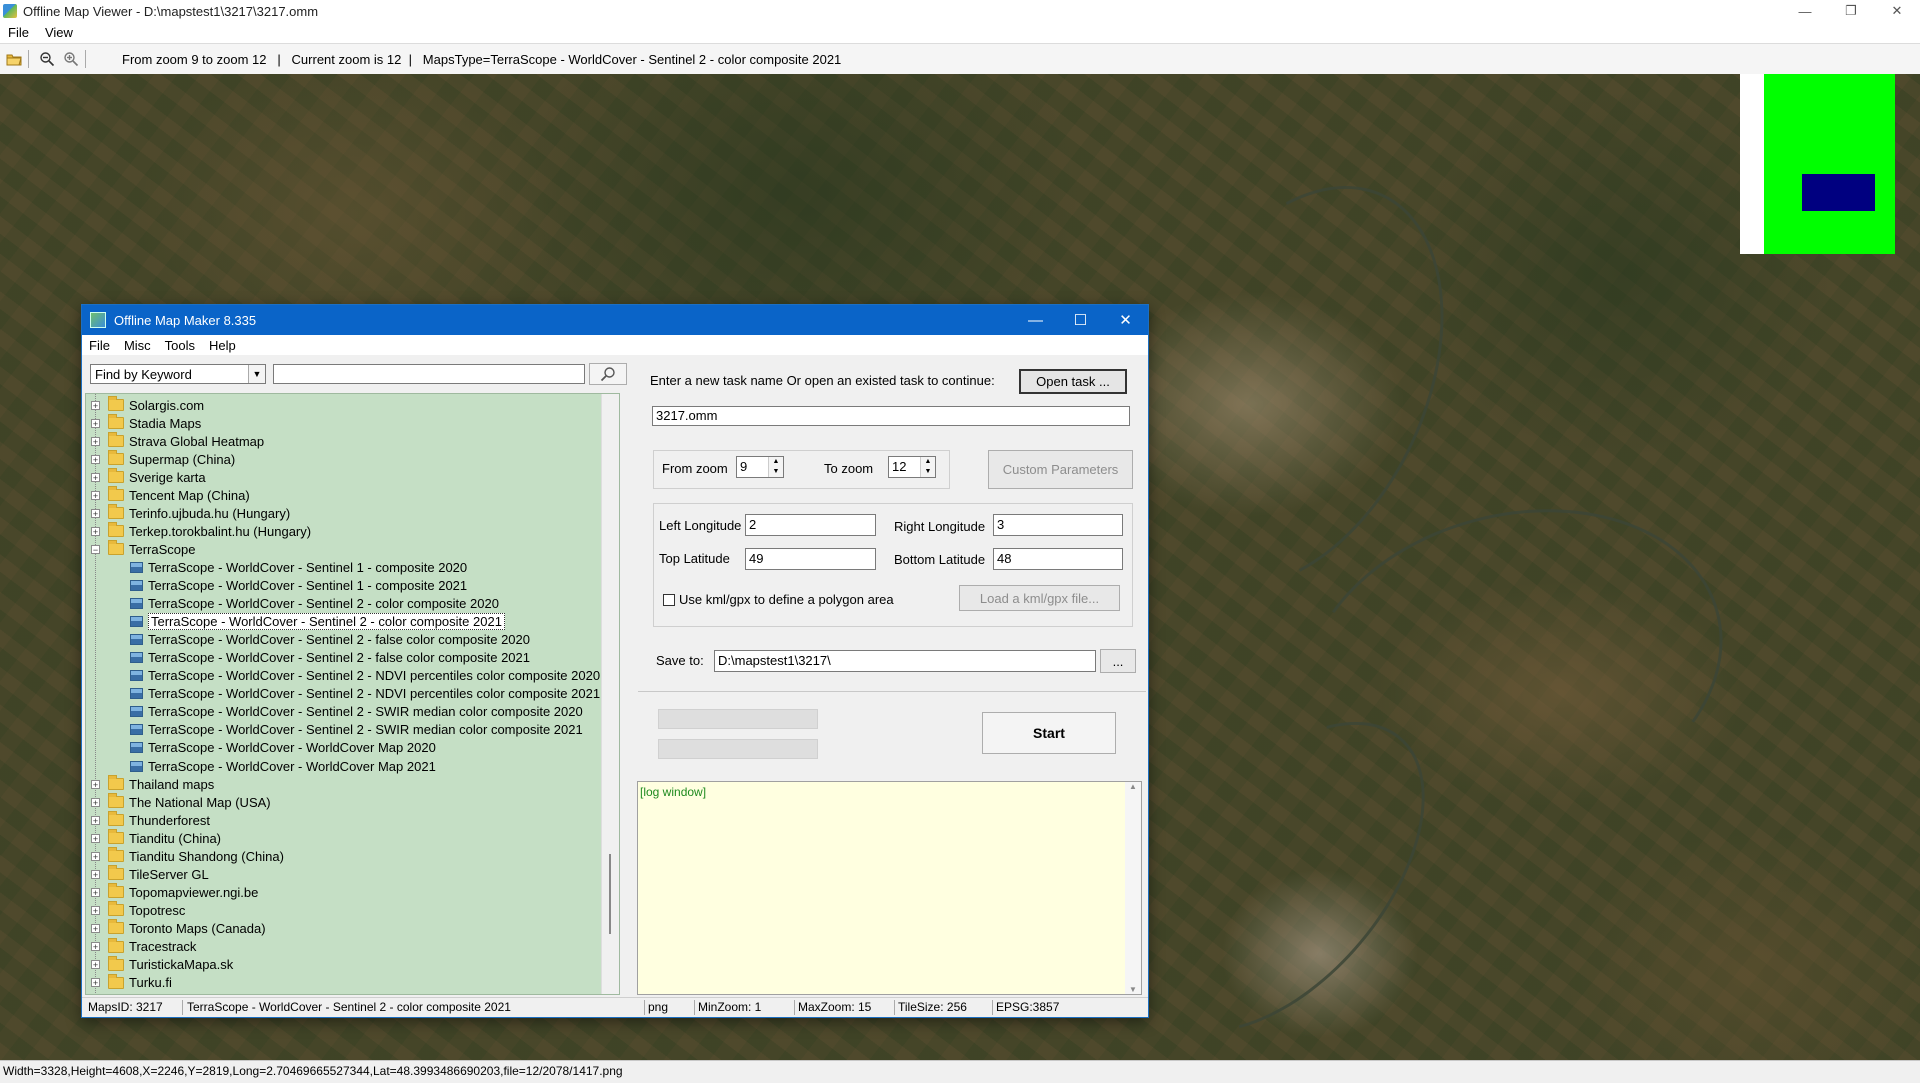 The image size is (1920, 1083). Describe the element at coordinates (760, 467) in the screenshot. I see `from-zoom-stepper: 9 ▲ ▼` at that location.